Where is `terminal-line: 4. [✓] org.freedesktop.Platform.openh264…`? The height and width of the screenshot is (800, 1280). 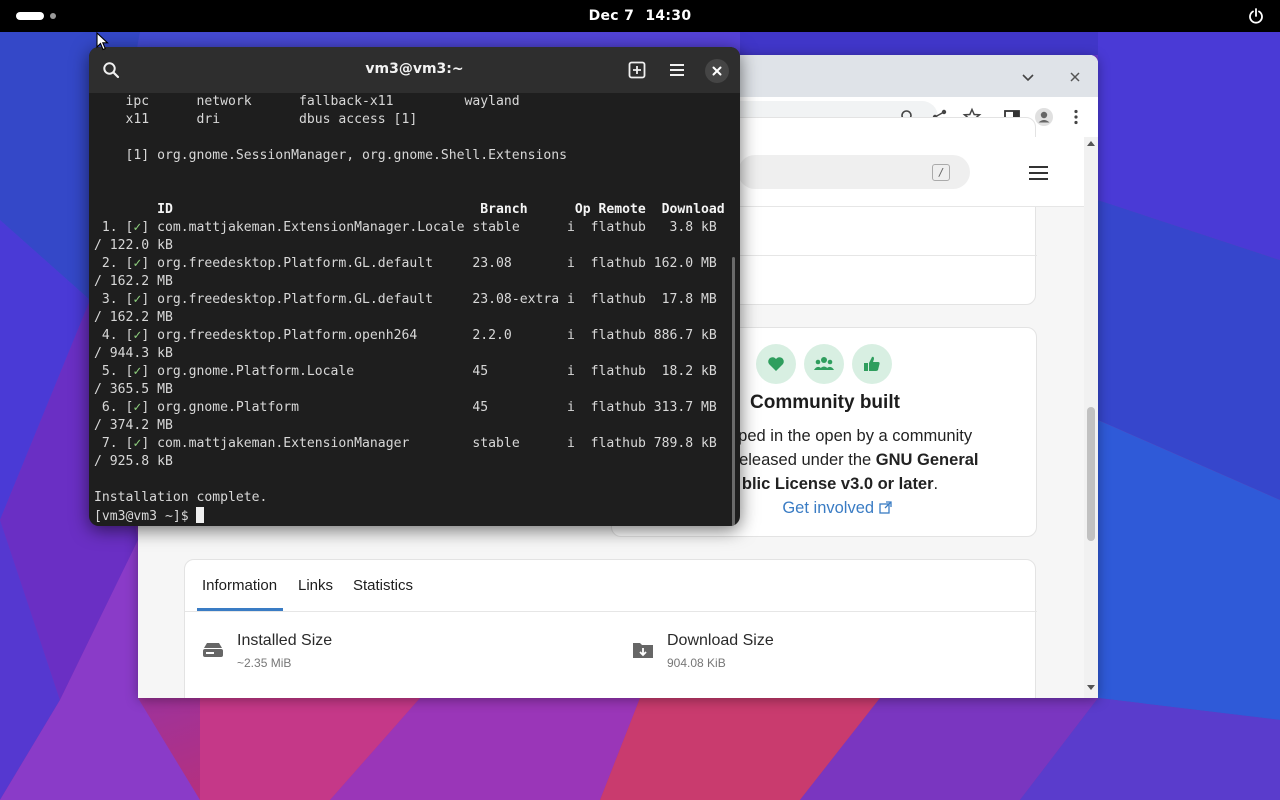 terminal-line: 4. [✓] org.freedesktop.Platform.openh264… is located at coordinates (405, 335).